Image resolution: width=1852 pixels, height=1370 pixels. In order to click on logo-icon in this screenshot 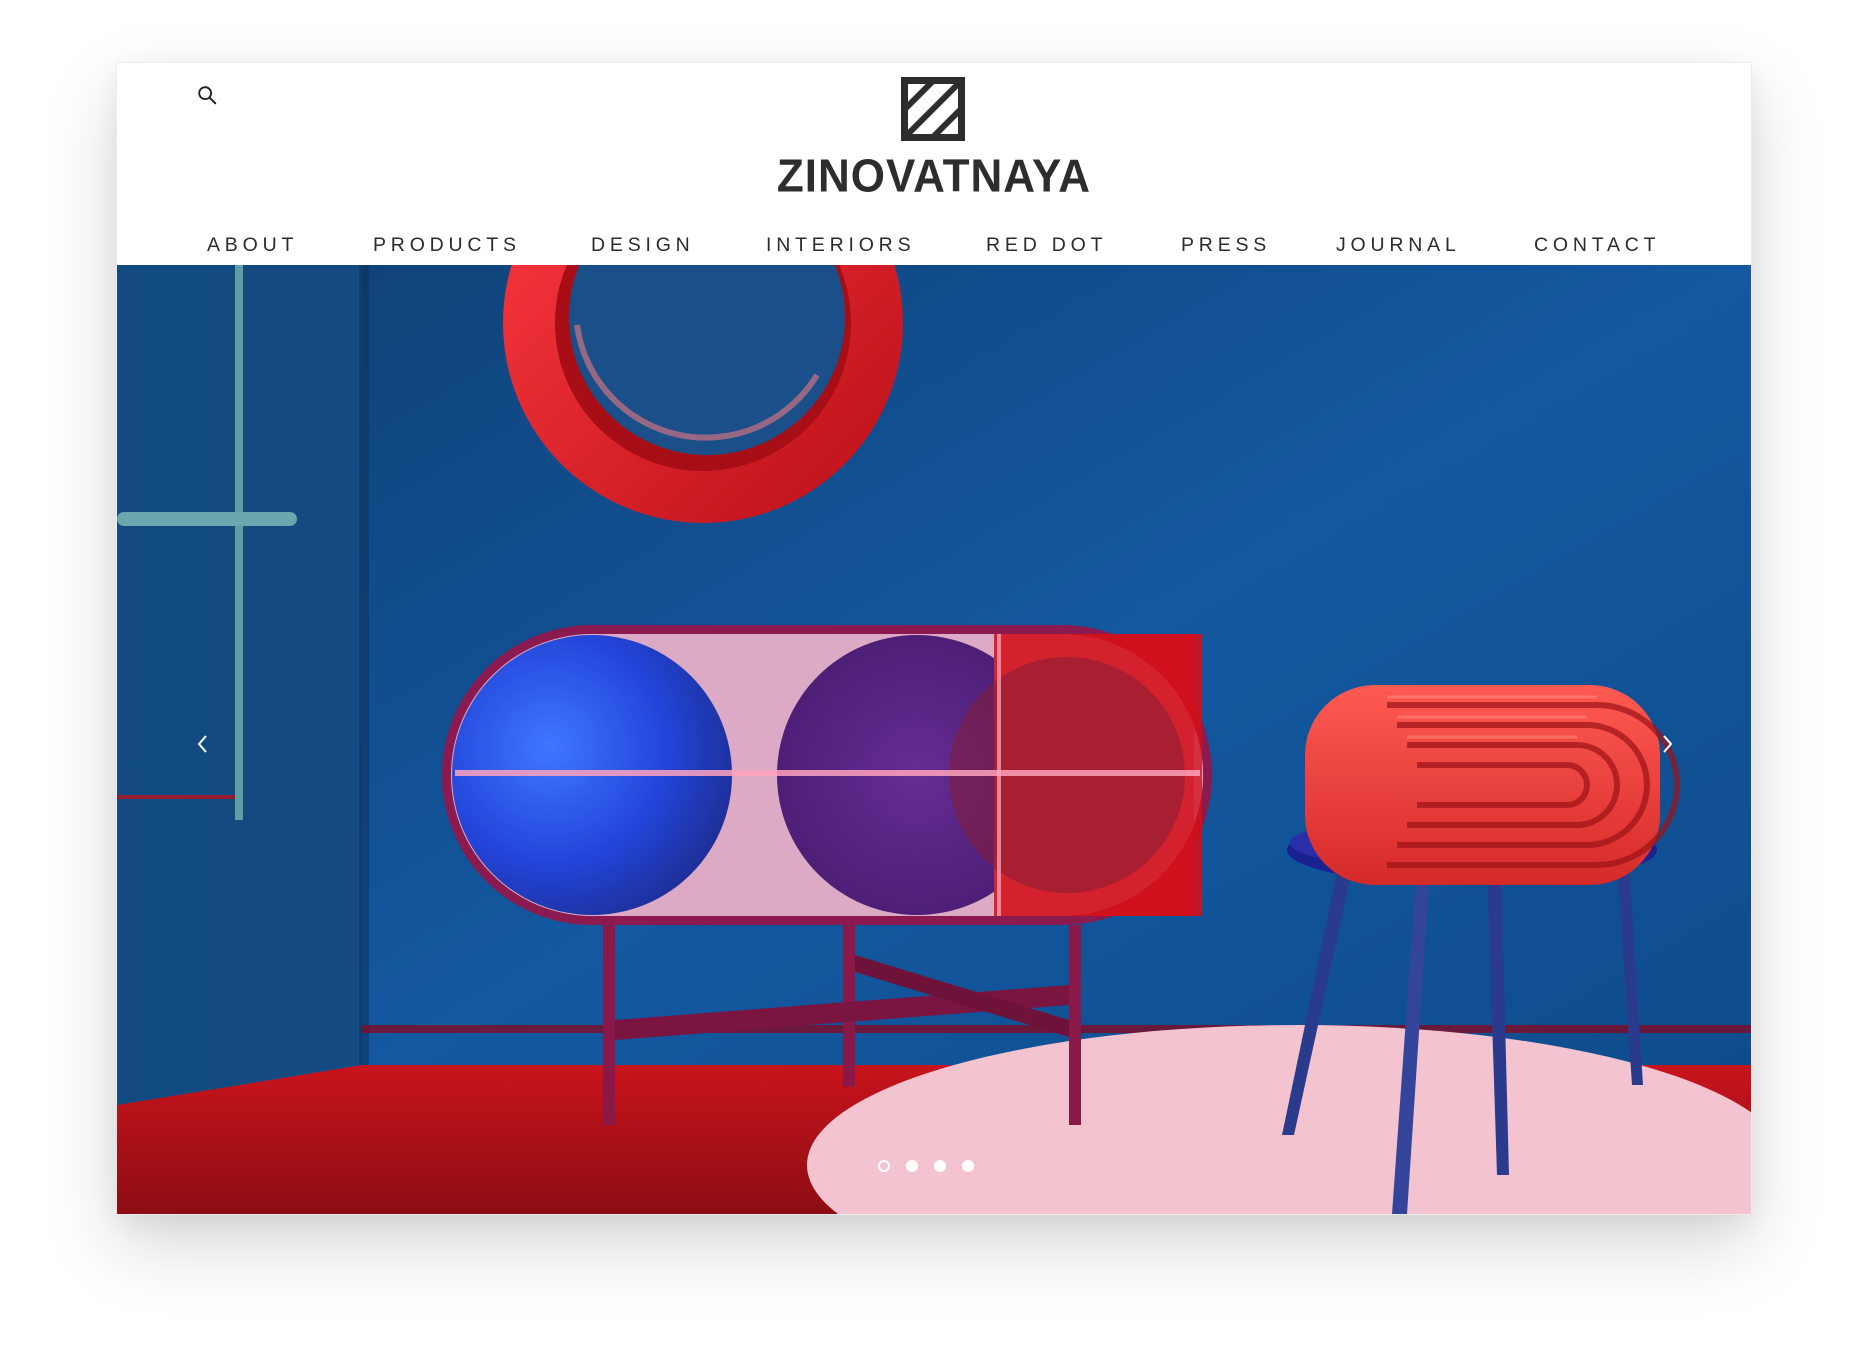, I will do `click(933, 109)`.